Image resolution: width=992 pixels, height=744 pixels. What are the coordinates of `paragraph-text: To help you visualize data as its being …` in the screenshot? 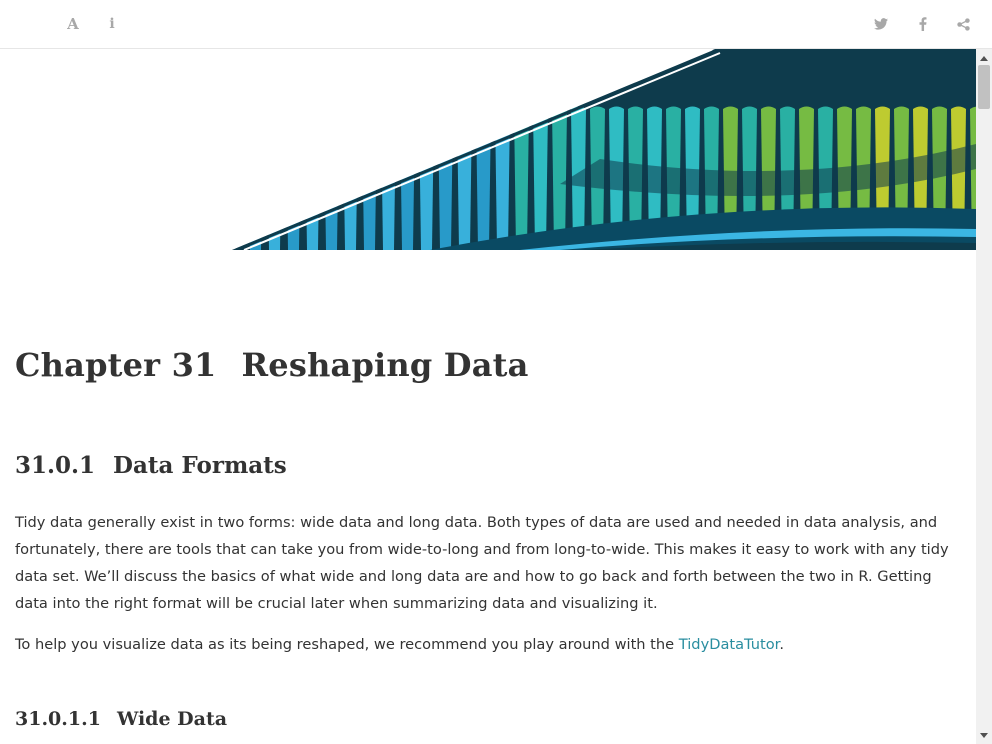 It's located at (347, 644).